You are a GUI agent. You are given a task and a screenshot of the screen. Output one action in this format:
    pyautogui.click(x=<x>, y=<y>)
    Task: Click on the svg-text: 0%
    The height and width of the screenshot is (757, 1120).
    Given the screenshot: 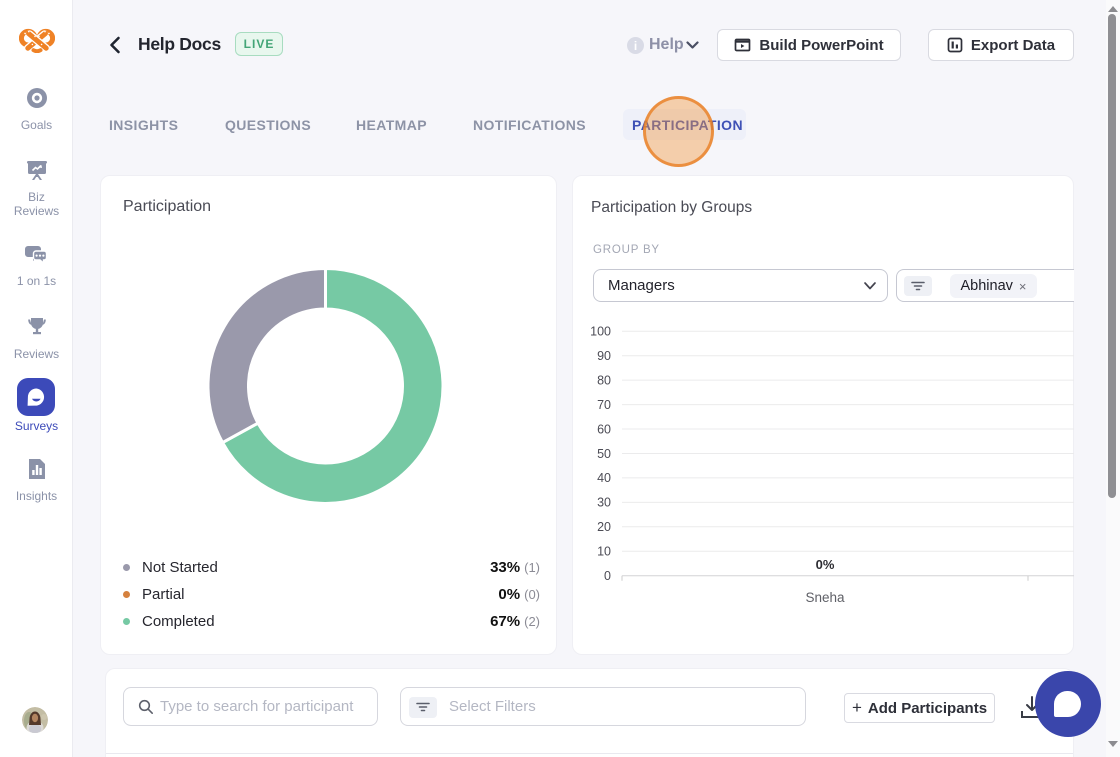 What is the action you would take?
    pyautogui.click(x=825, y=564)
    